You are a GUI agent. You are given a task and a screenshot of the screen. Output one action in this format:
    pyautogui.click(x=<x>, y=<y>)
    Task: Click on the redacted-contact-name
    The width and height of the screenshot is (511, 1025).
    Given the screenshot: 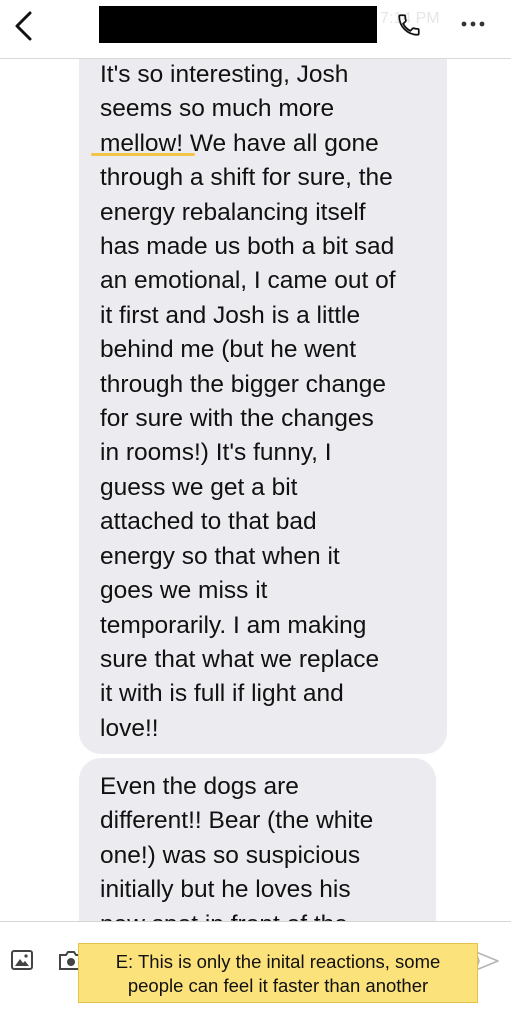 What is the action you would take?
    pyautogui.click(x=238, y=24)
    